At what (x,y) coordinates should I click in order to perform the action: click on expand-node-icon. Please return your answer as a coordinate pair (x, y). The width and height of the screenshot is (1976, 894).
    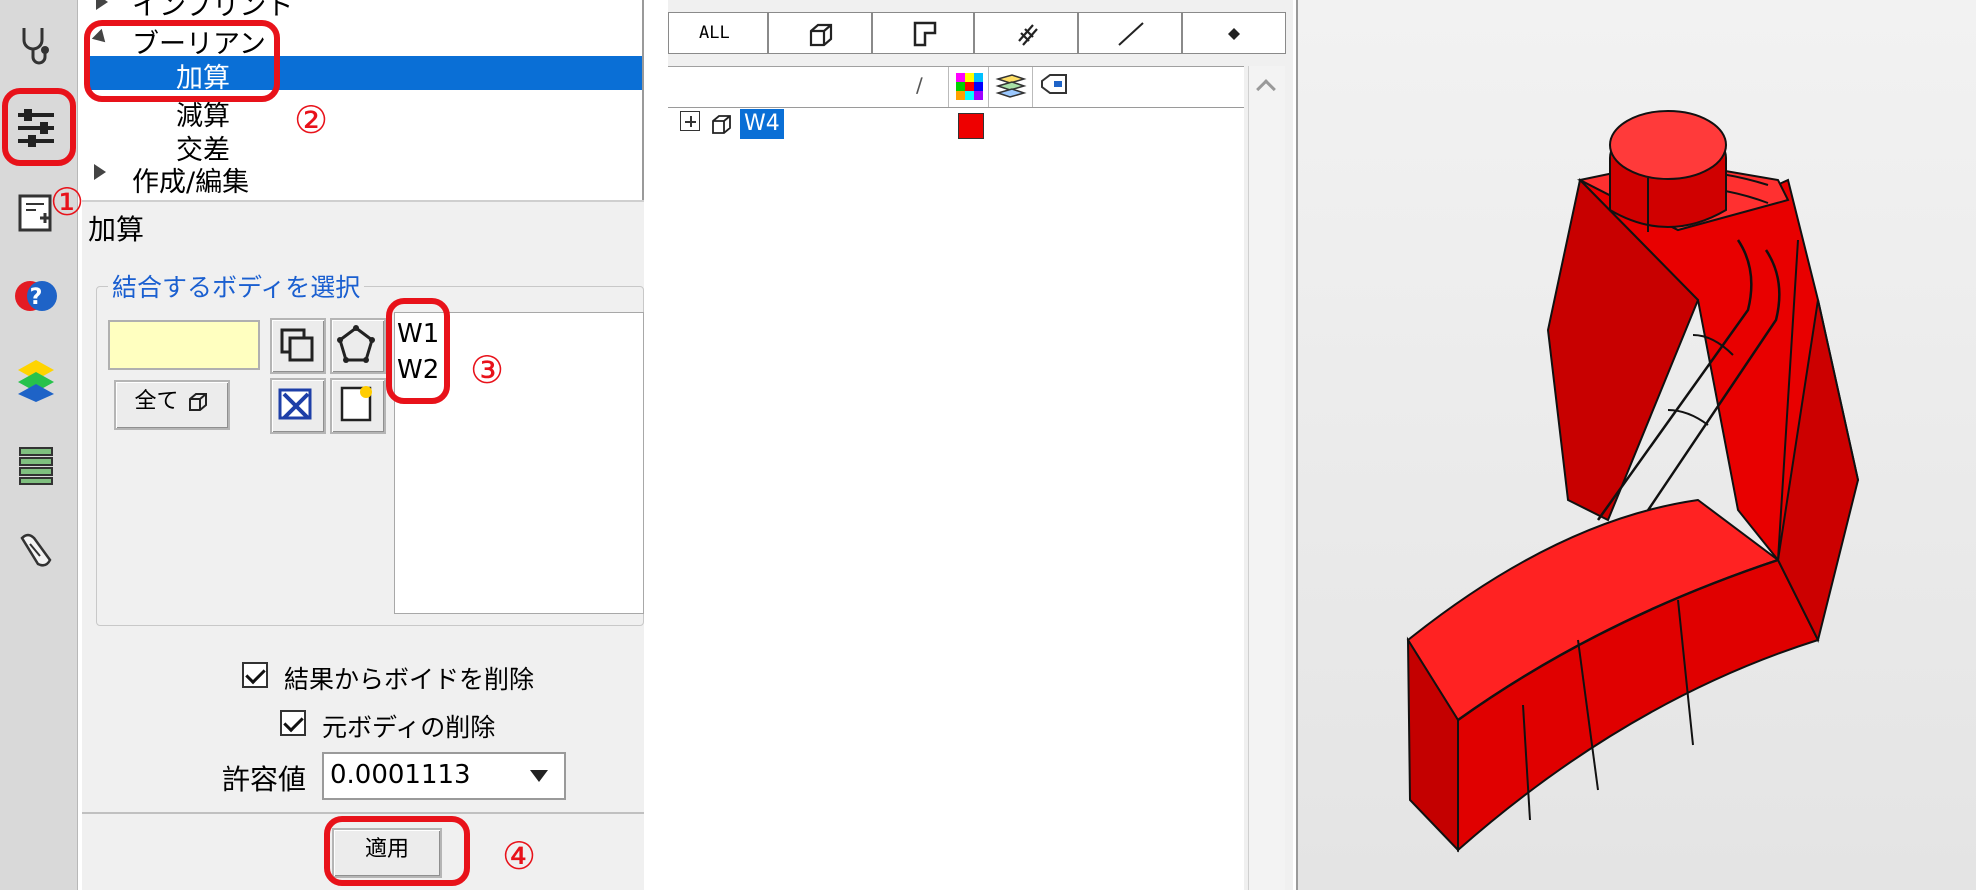
    Looking at the image, I should click on (690, 121).